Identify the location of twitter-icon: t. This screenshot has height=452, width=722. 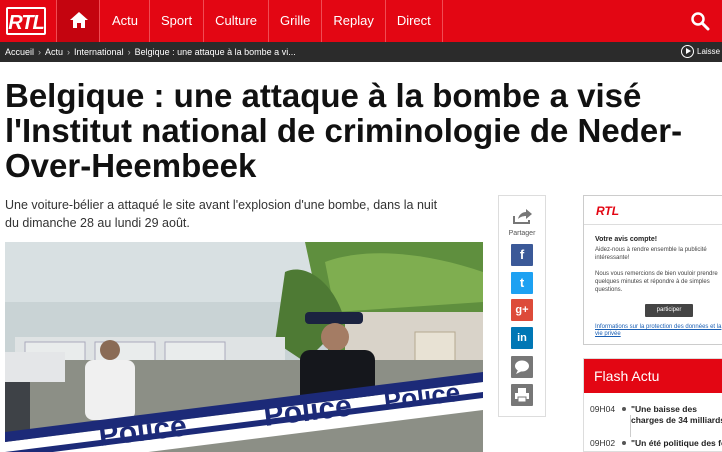
(522, 282).